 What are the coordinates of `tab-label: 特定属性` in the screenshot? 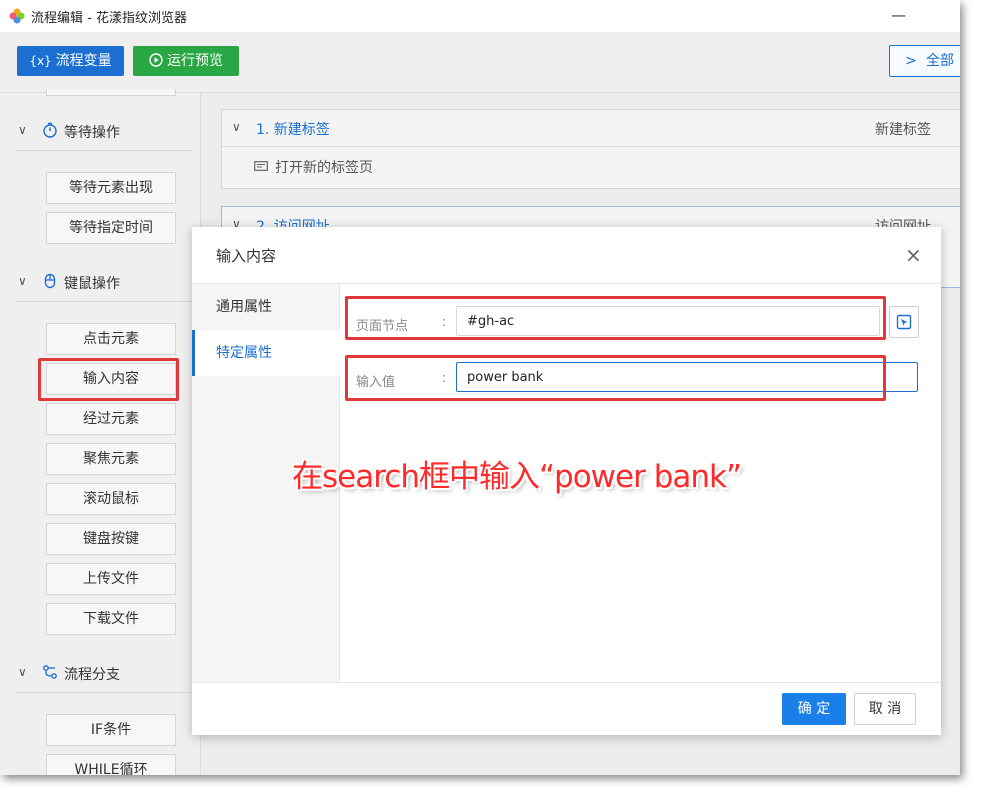 It's located at (244, 353).